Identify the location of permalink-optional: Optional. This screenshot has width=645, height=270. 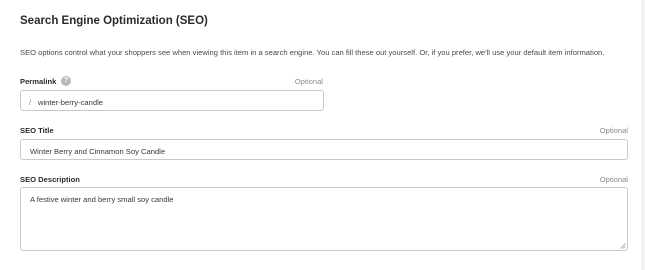
(308, 81).